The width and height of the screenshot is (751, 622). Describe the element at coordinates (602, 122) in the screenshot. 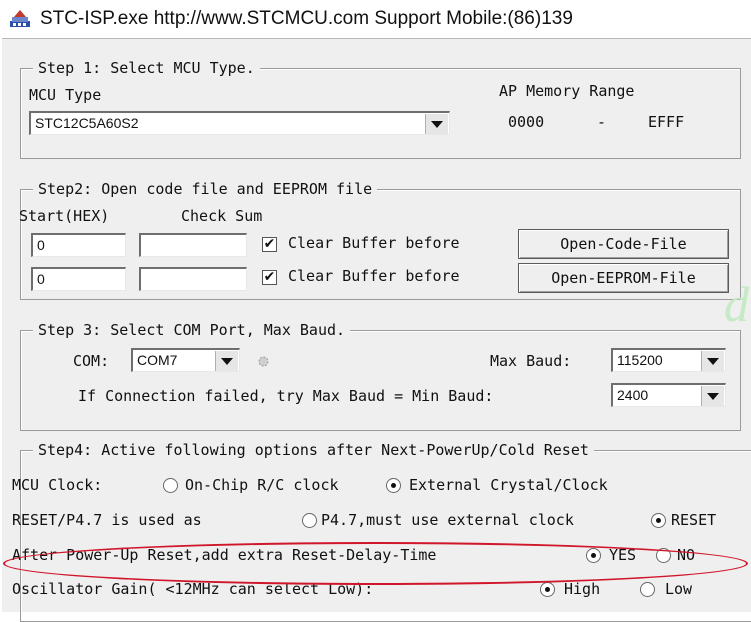

I see `ap-range-dash: -` at that location.